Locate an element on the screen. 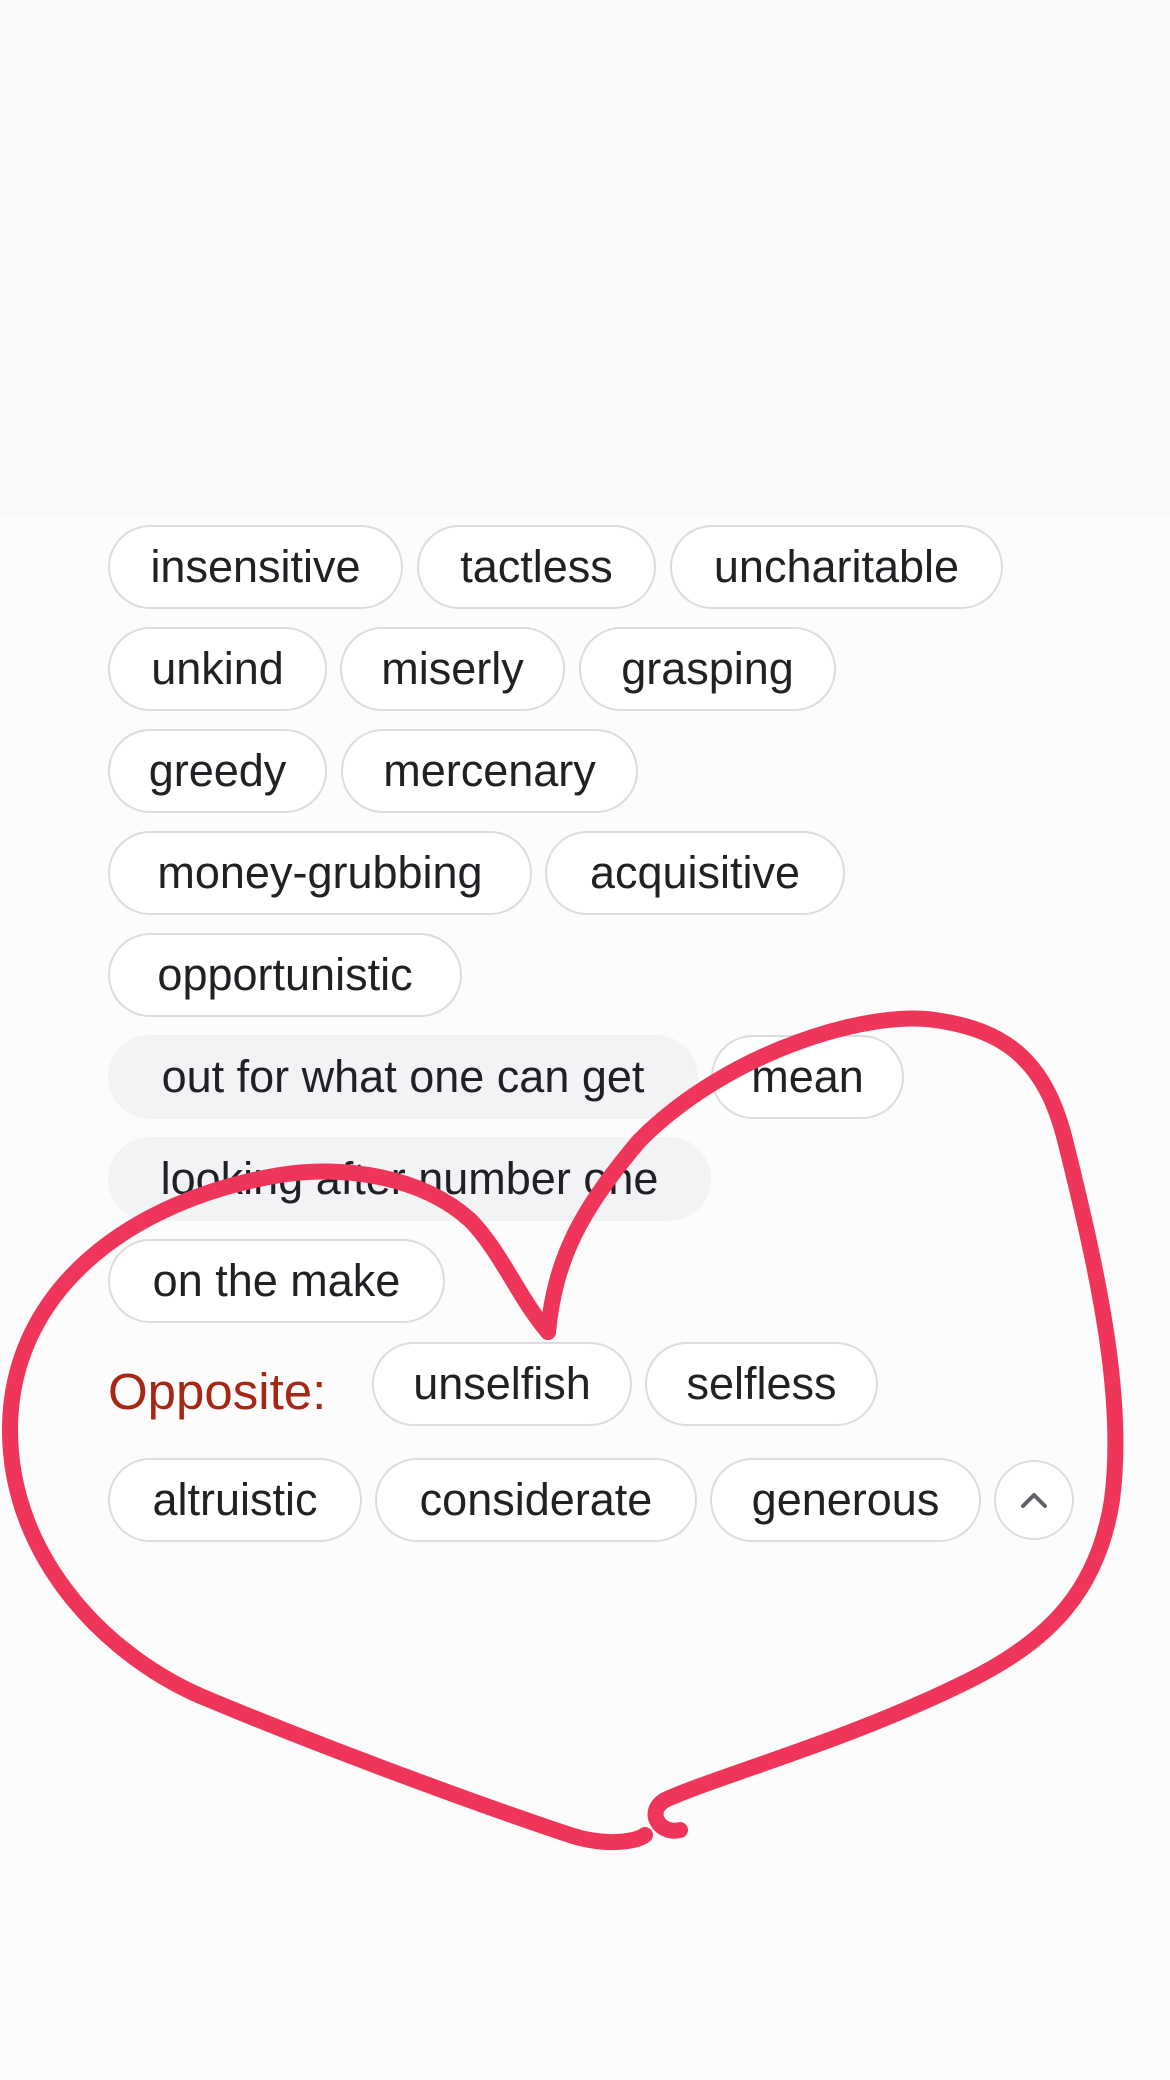 This screenshot has width=1170, height=2080. chevron-up-icon is located at coordinates (1034, 1500).